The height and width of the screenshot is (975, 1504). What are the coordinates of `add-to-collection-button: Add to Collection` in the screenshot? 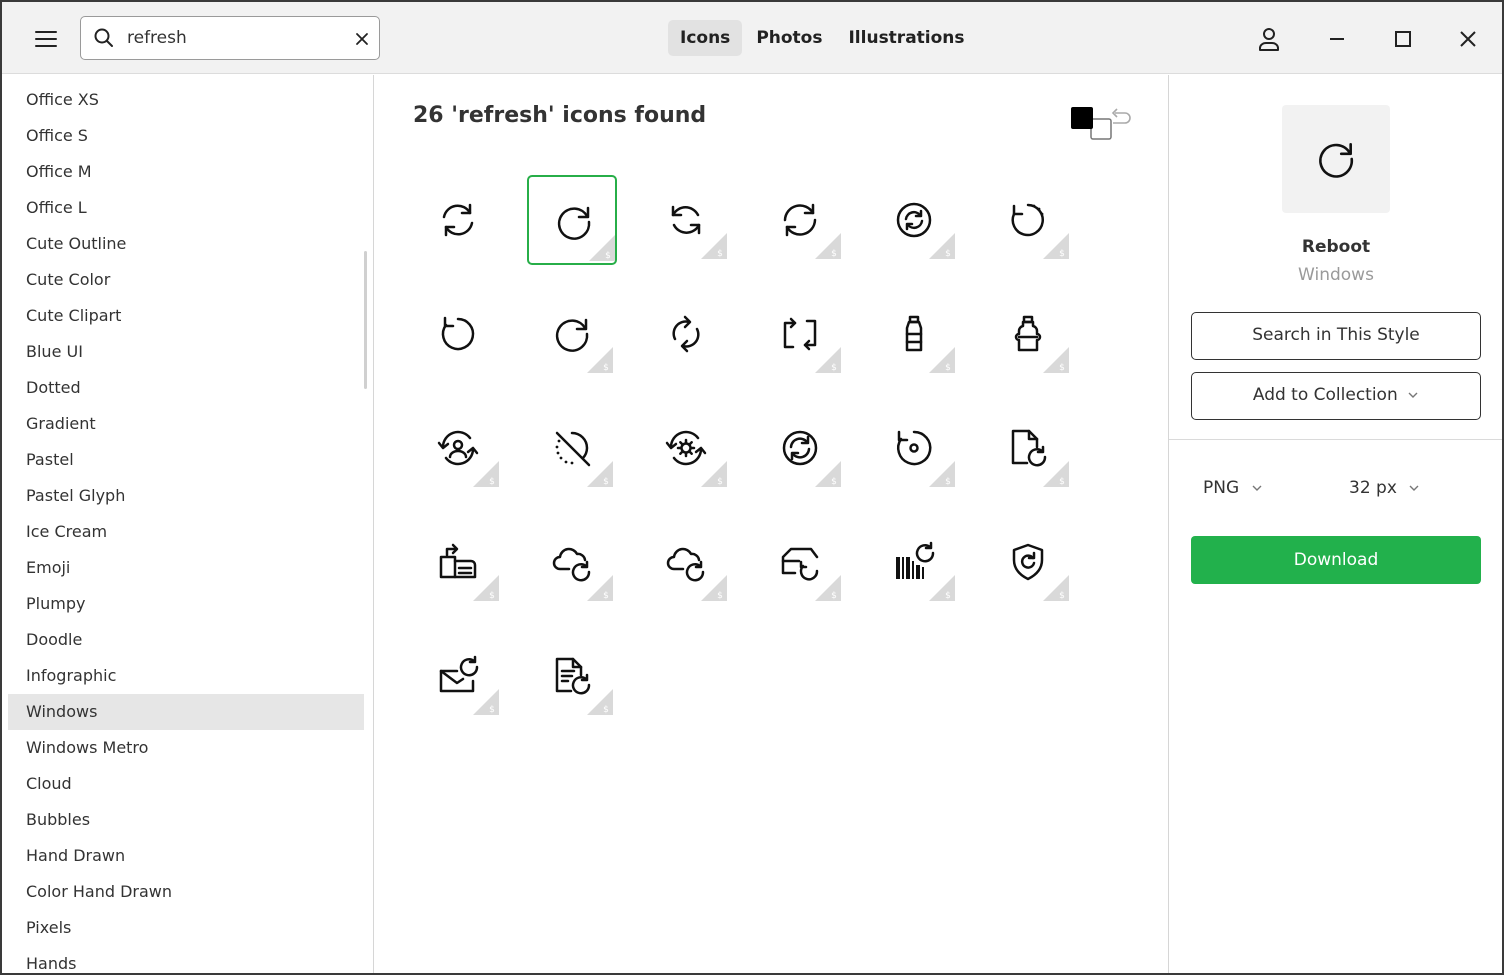 It's located at (1336, 396).